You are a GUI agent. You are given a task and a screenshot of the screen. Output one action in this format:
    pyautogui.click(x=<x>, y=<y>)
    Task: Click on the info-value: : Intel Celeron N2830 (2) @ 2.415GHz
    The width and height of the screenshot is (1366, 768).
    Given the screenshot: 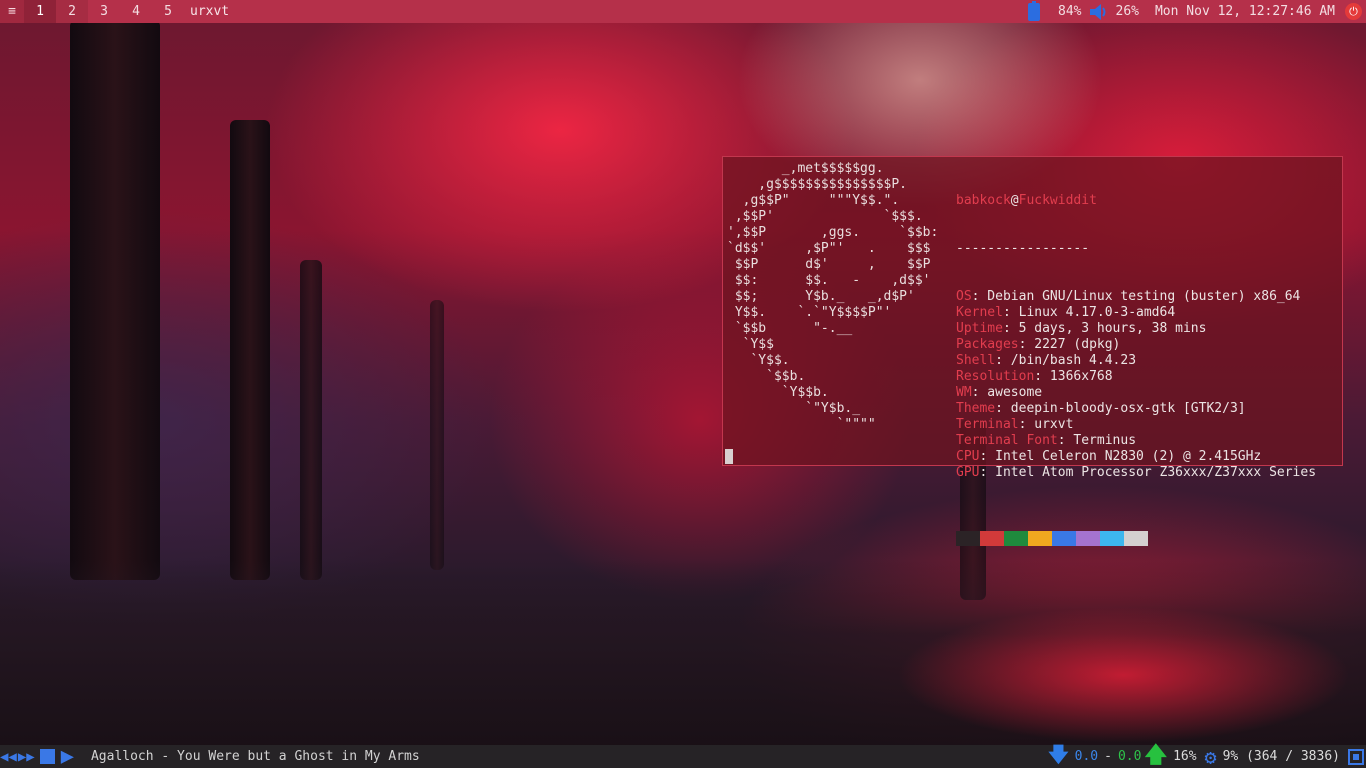 What is the action you would take?
    pyautogui.click(x=1120, y=456)
    